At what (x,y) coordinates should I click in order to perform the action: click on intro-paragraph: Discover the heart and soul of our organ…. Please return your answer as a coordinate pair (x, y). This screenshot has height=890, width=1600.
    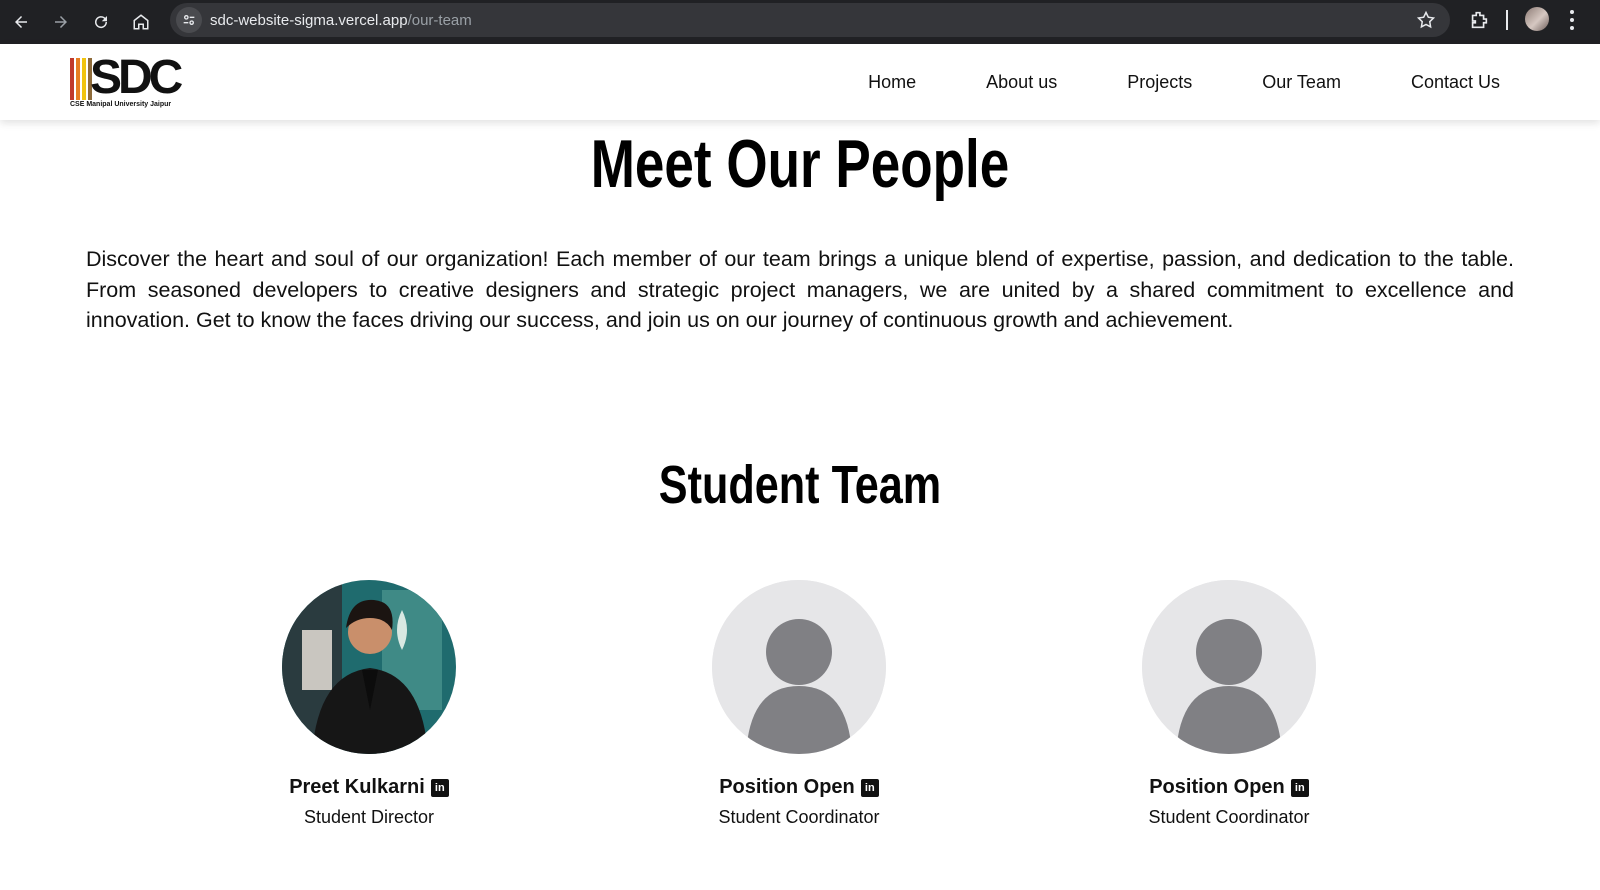
    Looking at the image, I should click on (800, 289).